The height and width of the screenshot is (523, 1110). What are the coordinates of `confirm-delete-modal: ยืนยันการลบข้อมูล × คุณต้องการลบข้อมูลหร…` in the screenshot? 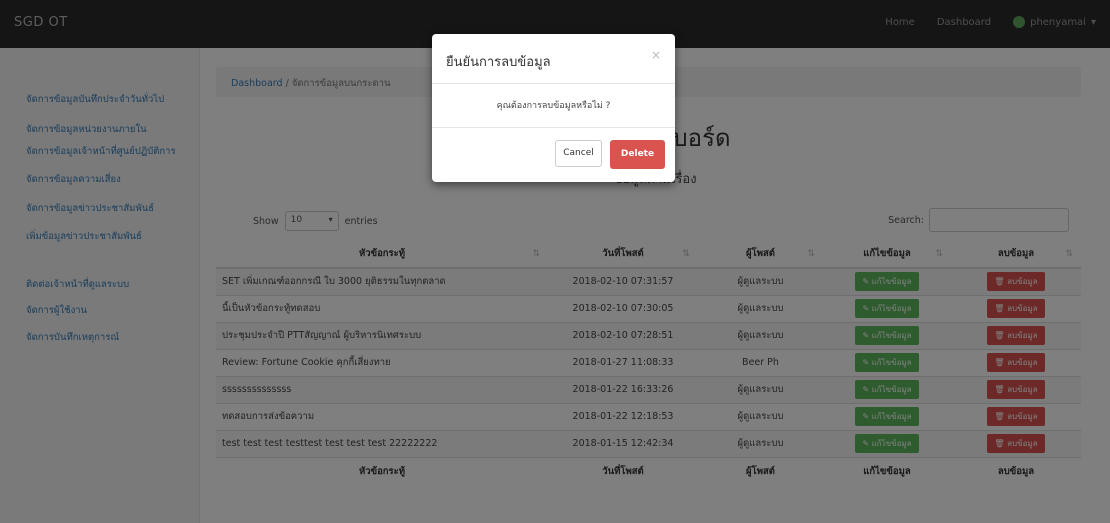 It's located at (553, 108).